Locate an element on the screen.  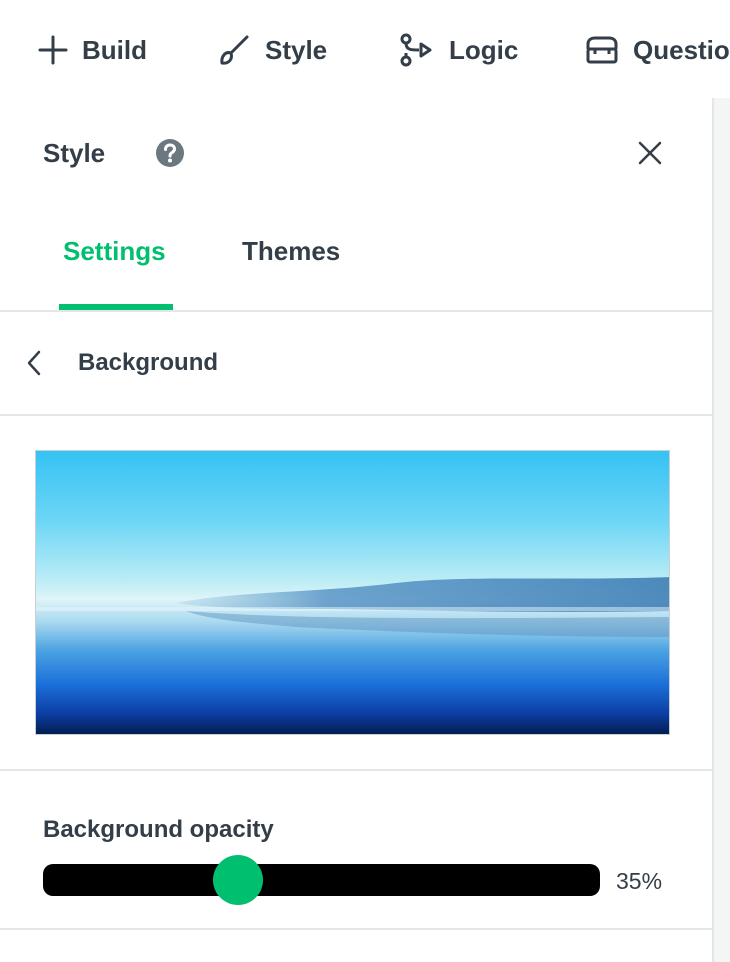
brush-icon is located at coordinates (234, 50).